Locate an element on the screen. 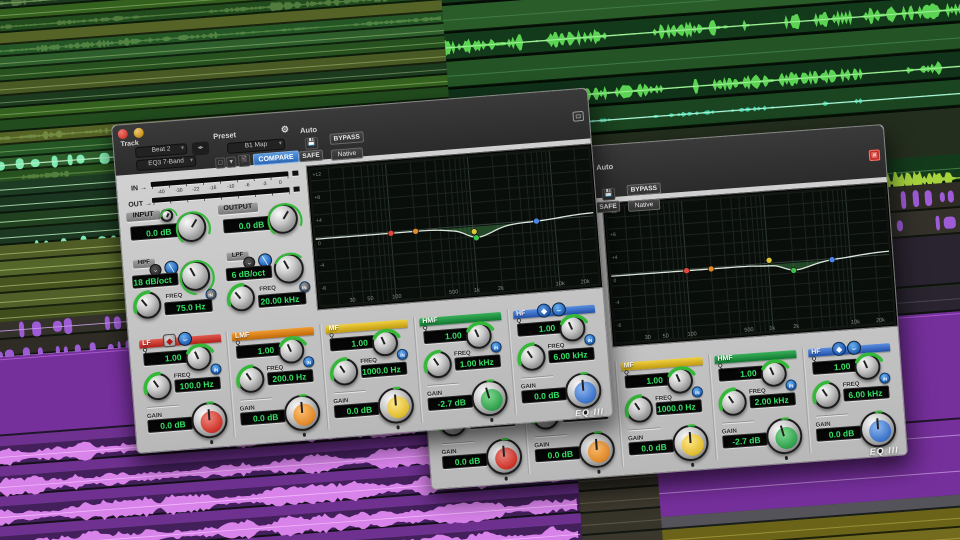 Image resolution: width=960 pixels, height=540 pixels. svg-text: 0 is located at coordinates (614, 281).